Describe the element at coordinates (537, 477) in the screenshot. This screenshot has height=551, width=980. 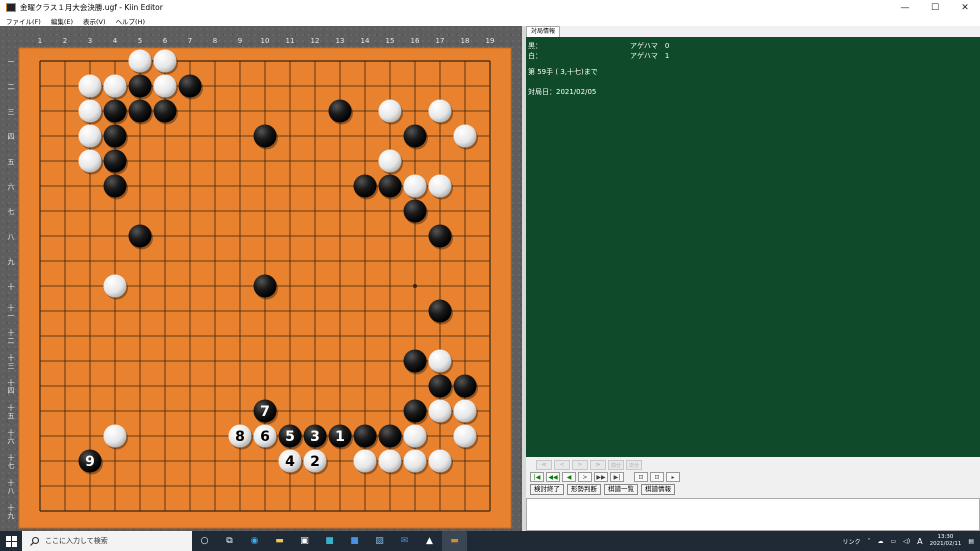
I see `first-move-button: |◀` at that location.